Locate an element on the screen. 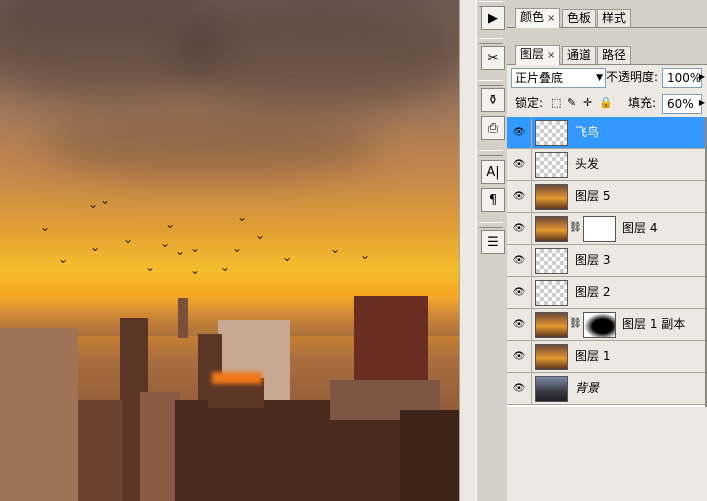  layer-row: 👁 飞鸟 is located at coordinates (607, 133).